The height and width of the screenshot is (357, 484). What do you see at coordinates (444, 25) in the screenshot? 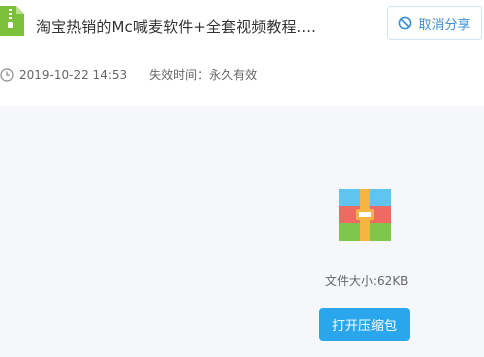
I see `cancel-share-label: 取消分享` at bounding box center [444, 25].